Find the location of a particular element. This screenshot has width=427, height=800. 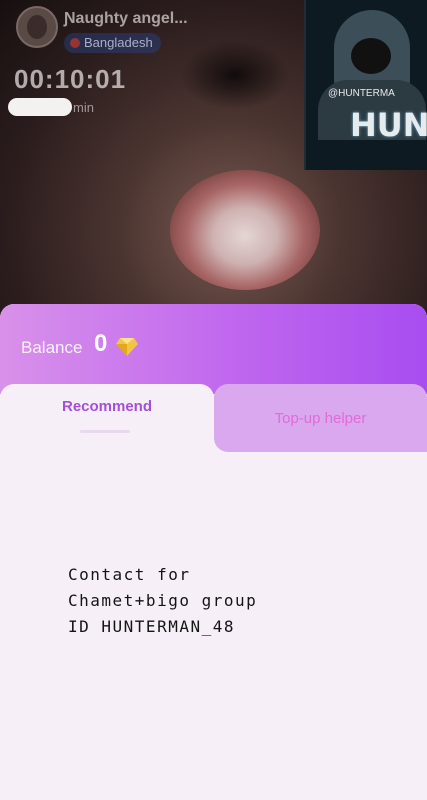

tab-indicator is located at coordinates (105, 431).